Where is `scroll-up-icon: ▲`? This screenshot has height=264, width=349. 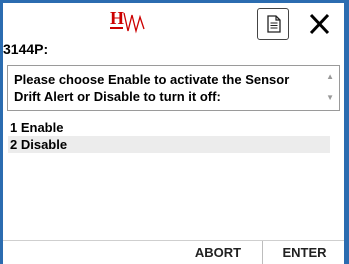 scroll-up-icon: ▲ is located at coordinates (330, 77).